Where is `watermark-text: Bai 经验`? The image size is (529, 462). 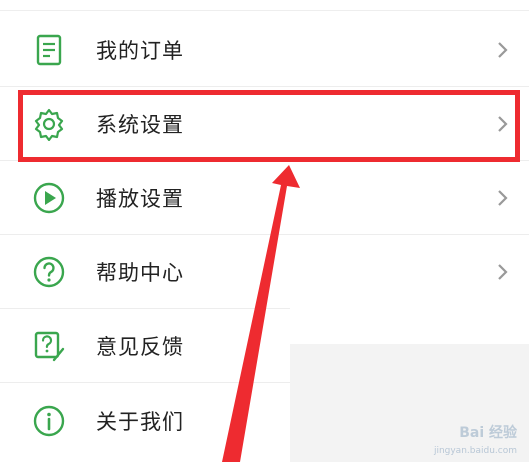
watermark-text: Bai 经验 is located at coordinates (488, 433).